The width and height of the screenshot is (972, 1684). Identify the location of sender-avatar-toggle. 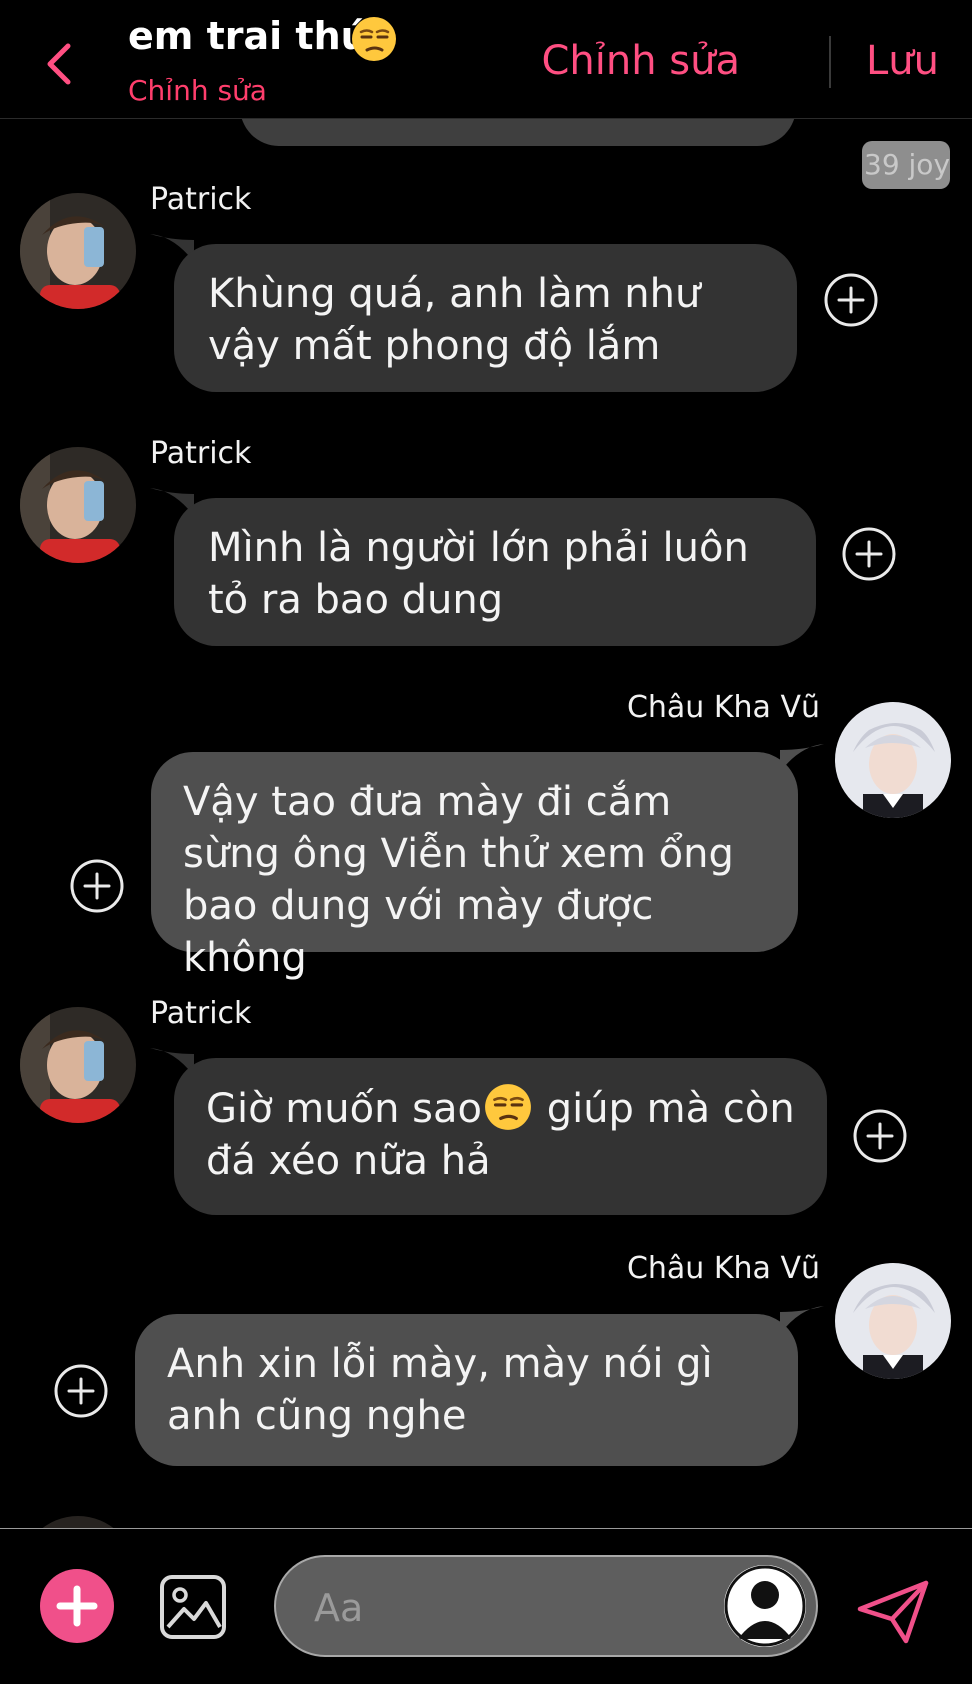
(765, 1606).